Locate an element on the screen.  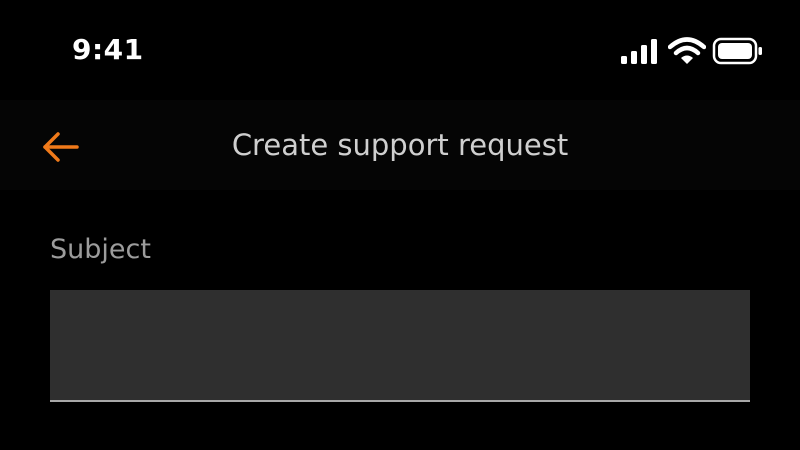
page-title: Create support request is located at coordinates (400, 145).